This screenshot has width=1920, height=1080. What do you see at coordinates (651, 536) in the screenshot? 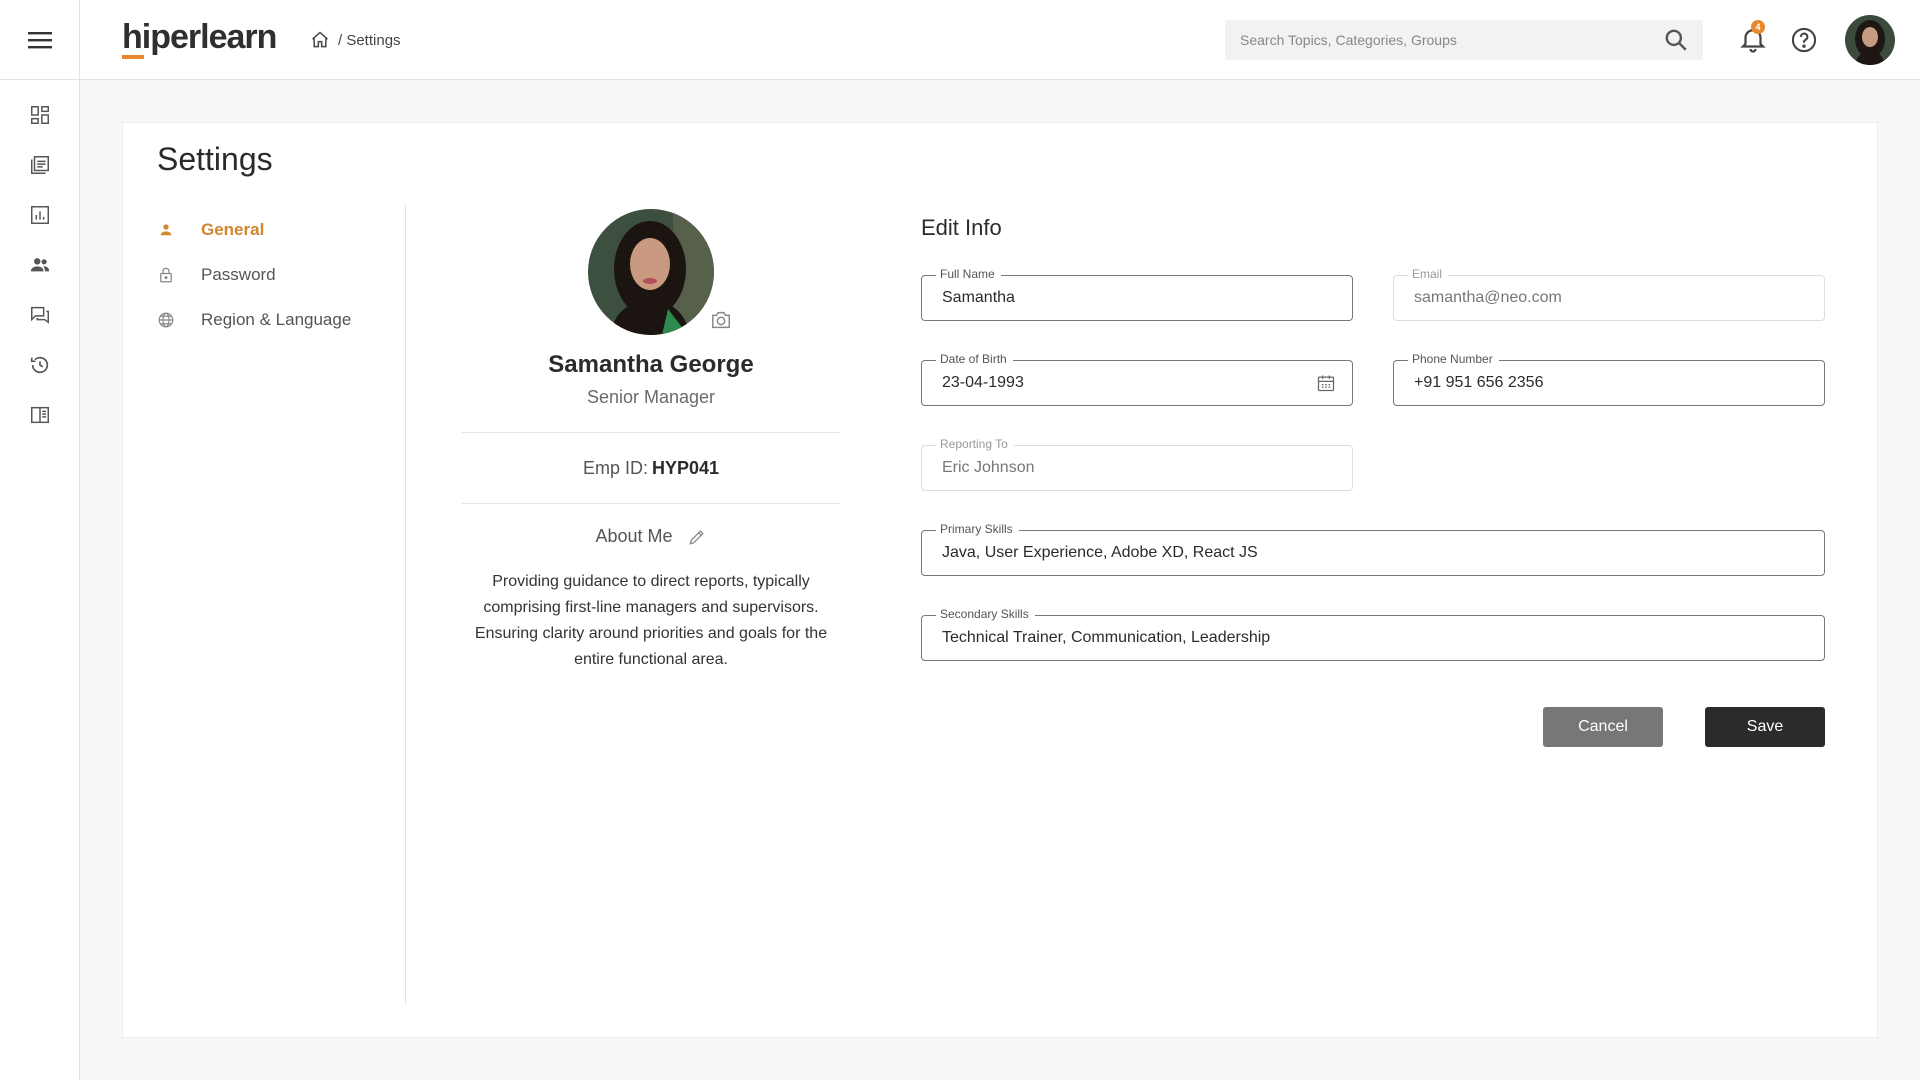
I see `about-me-heading: About Me` at bounding box center [651, 536].